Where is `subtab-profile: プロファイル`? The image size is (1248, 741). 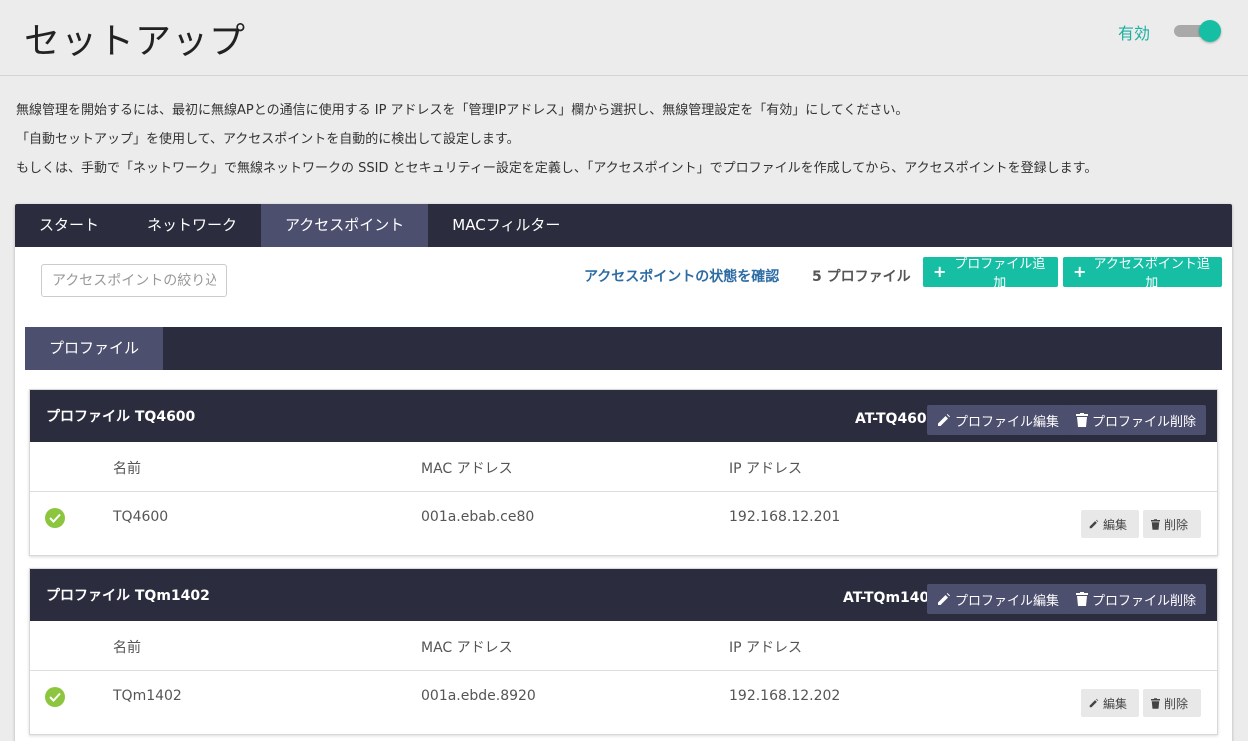
subtab-profile: プロファイル is located at coordinates (94, 348).